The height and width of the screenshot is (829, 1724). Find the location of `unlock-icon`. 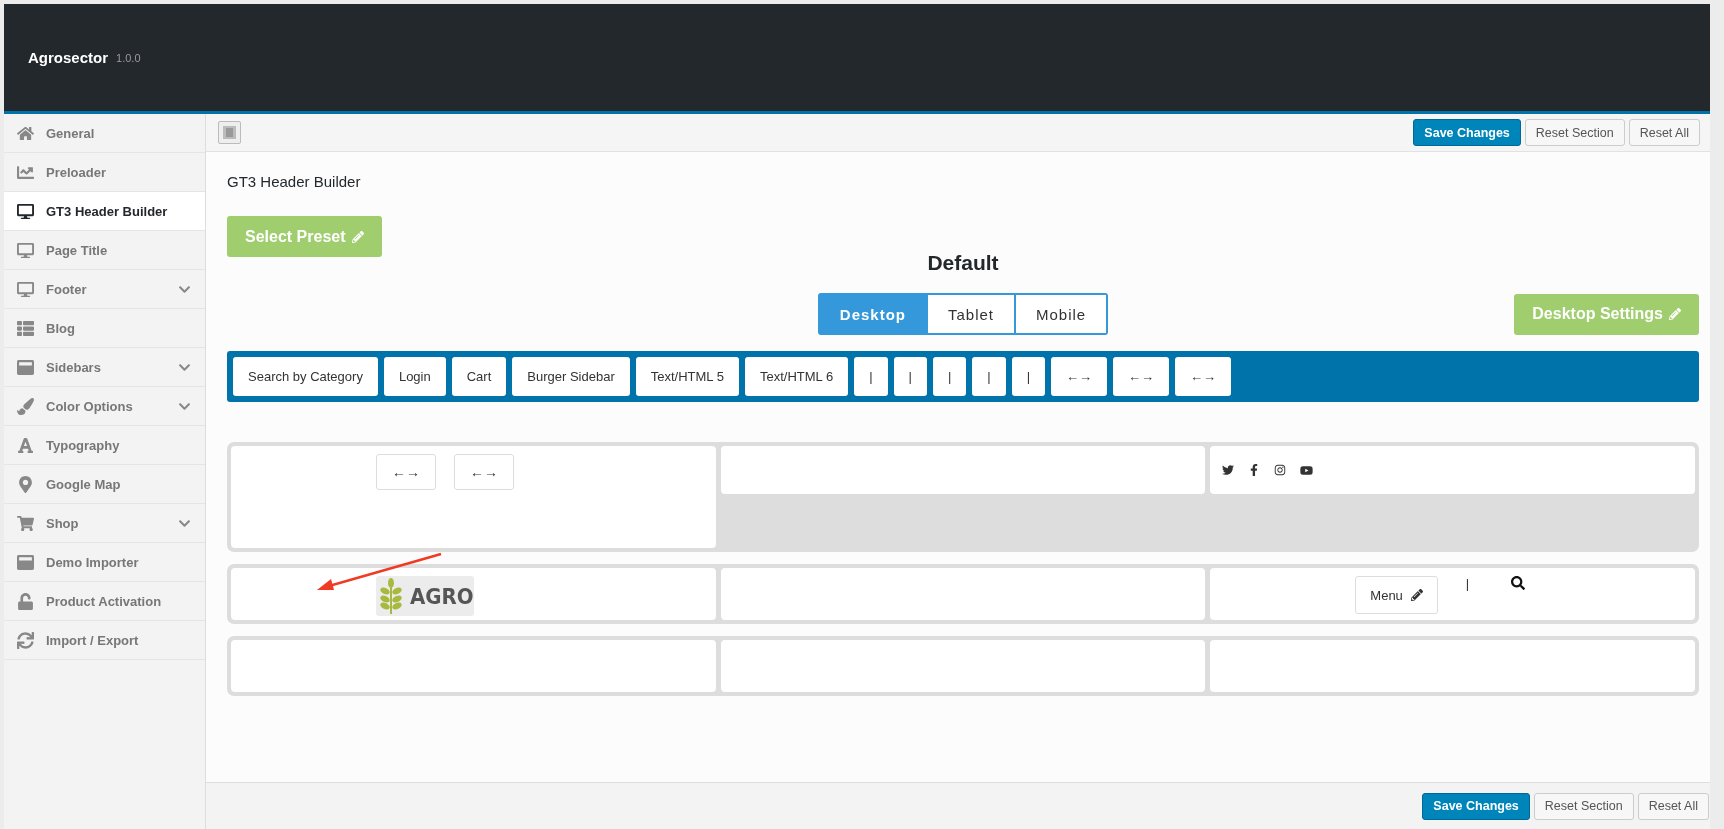

unlock-icon is located at coordinates (25, 601).